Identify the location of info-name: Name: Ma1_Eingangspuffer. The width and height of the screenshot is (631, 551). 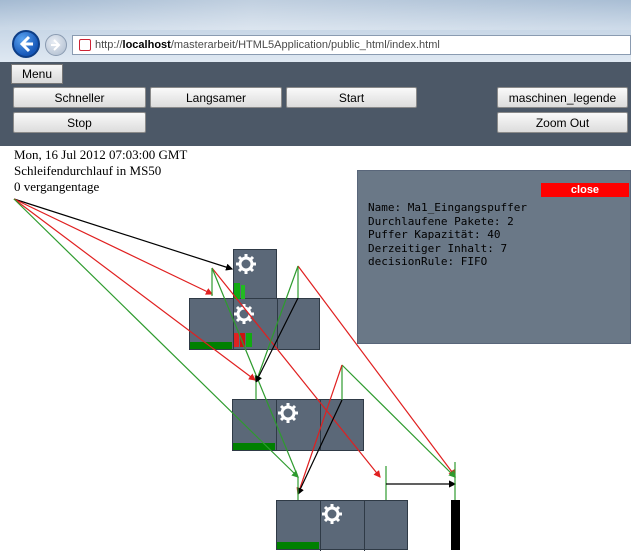
(447, 207).